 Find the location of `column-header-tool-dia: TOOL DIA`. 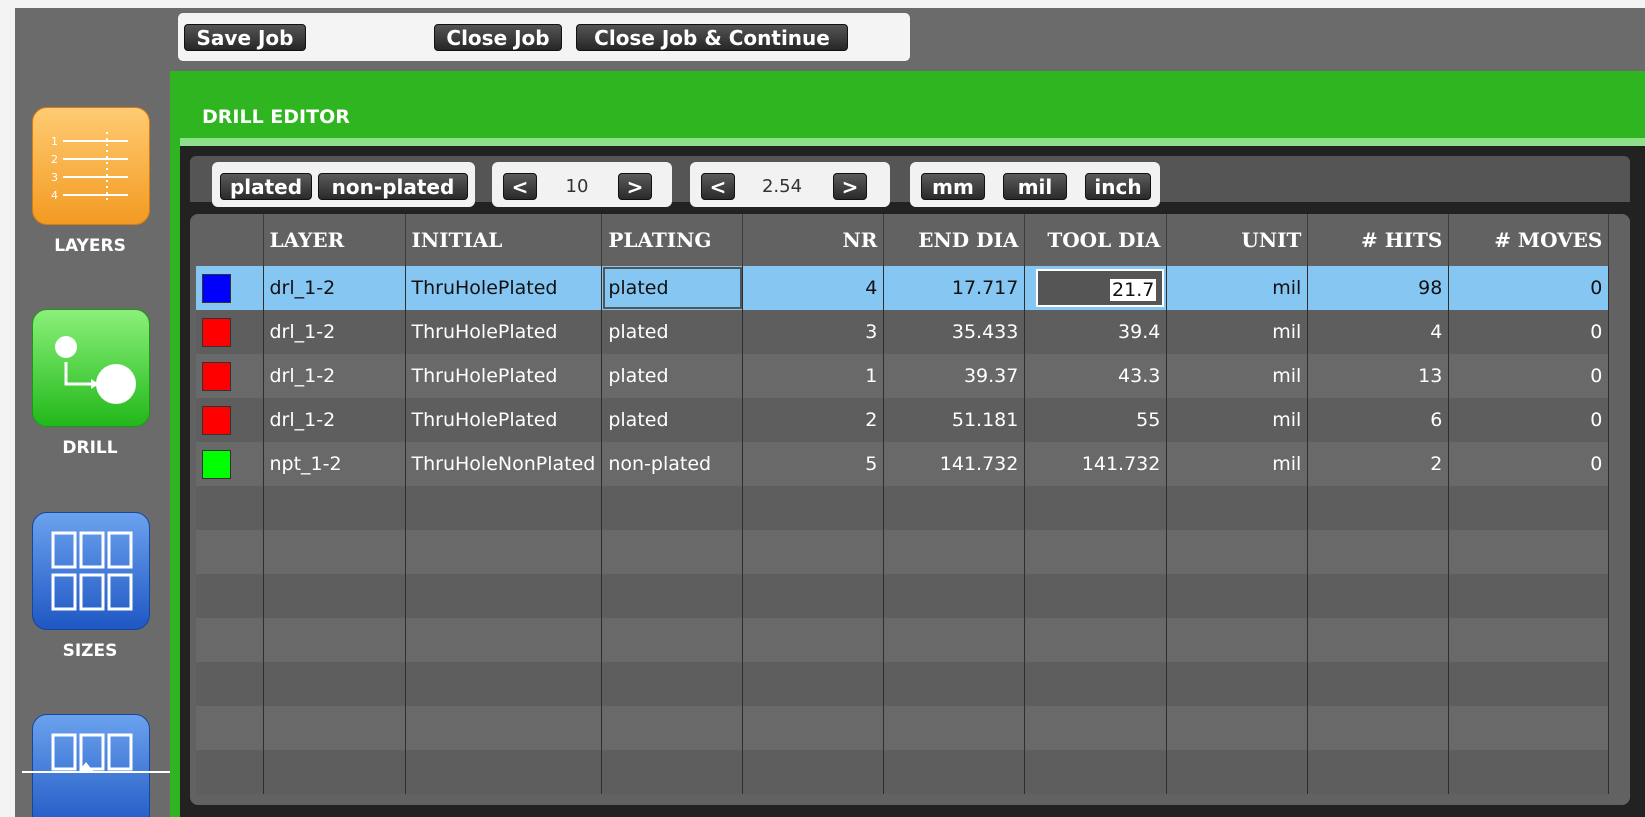

column-header-tool-dia: TOOL DIA is located at coordinates (1096, 240).